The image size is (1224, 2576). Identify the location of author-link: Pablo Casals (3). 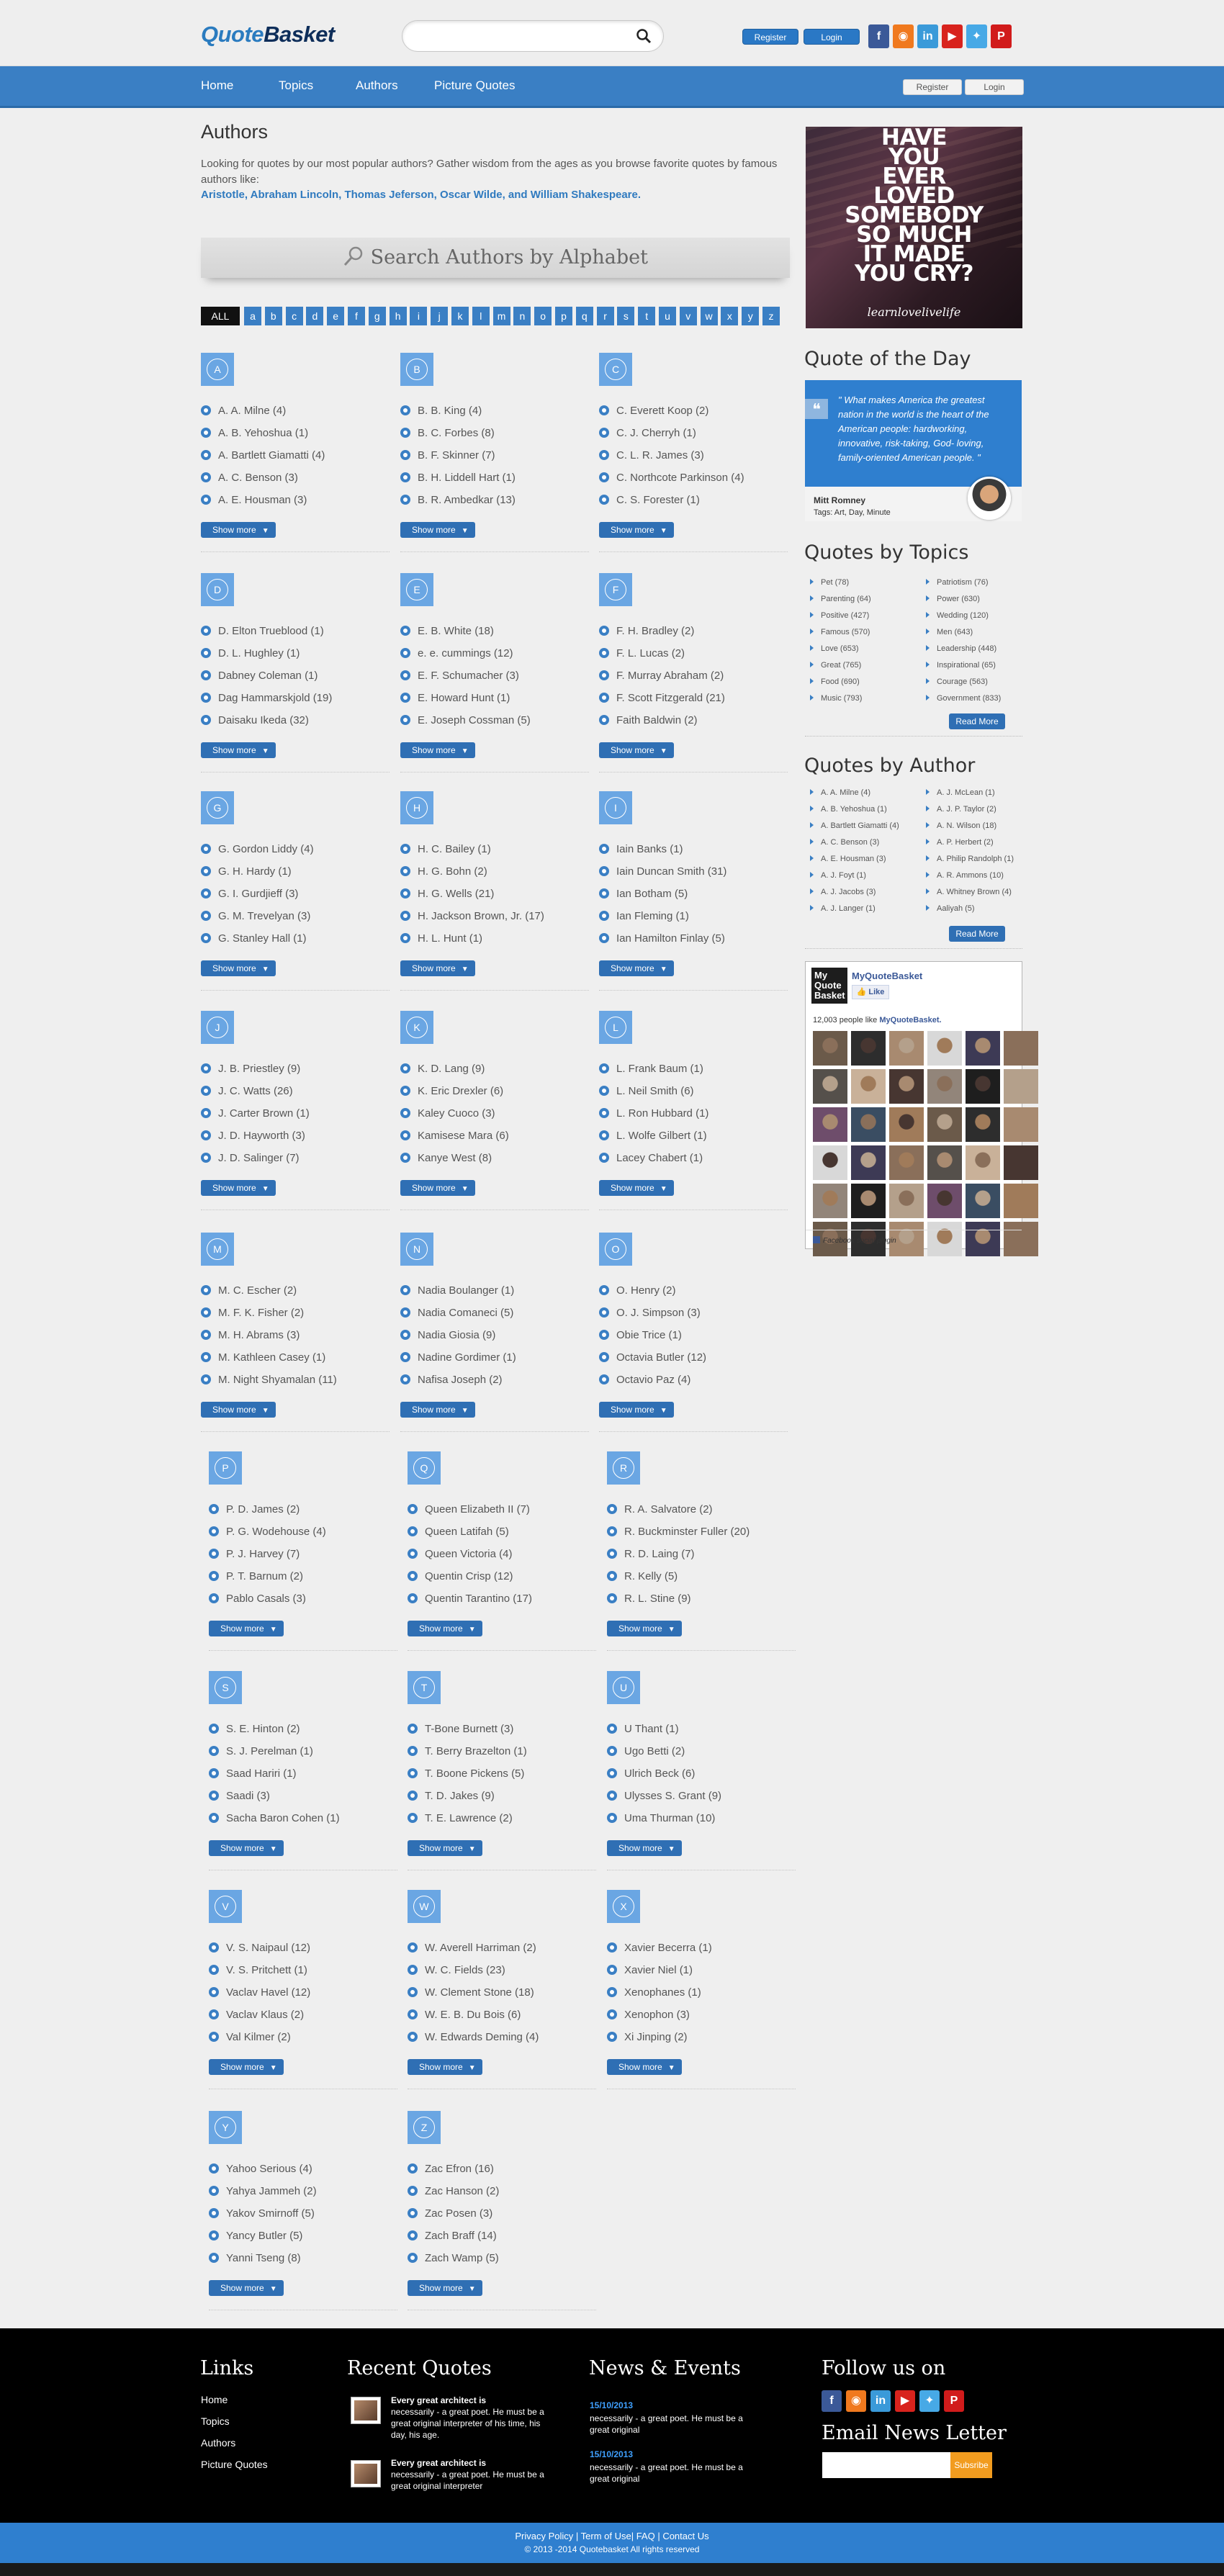
(257, 1599).